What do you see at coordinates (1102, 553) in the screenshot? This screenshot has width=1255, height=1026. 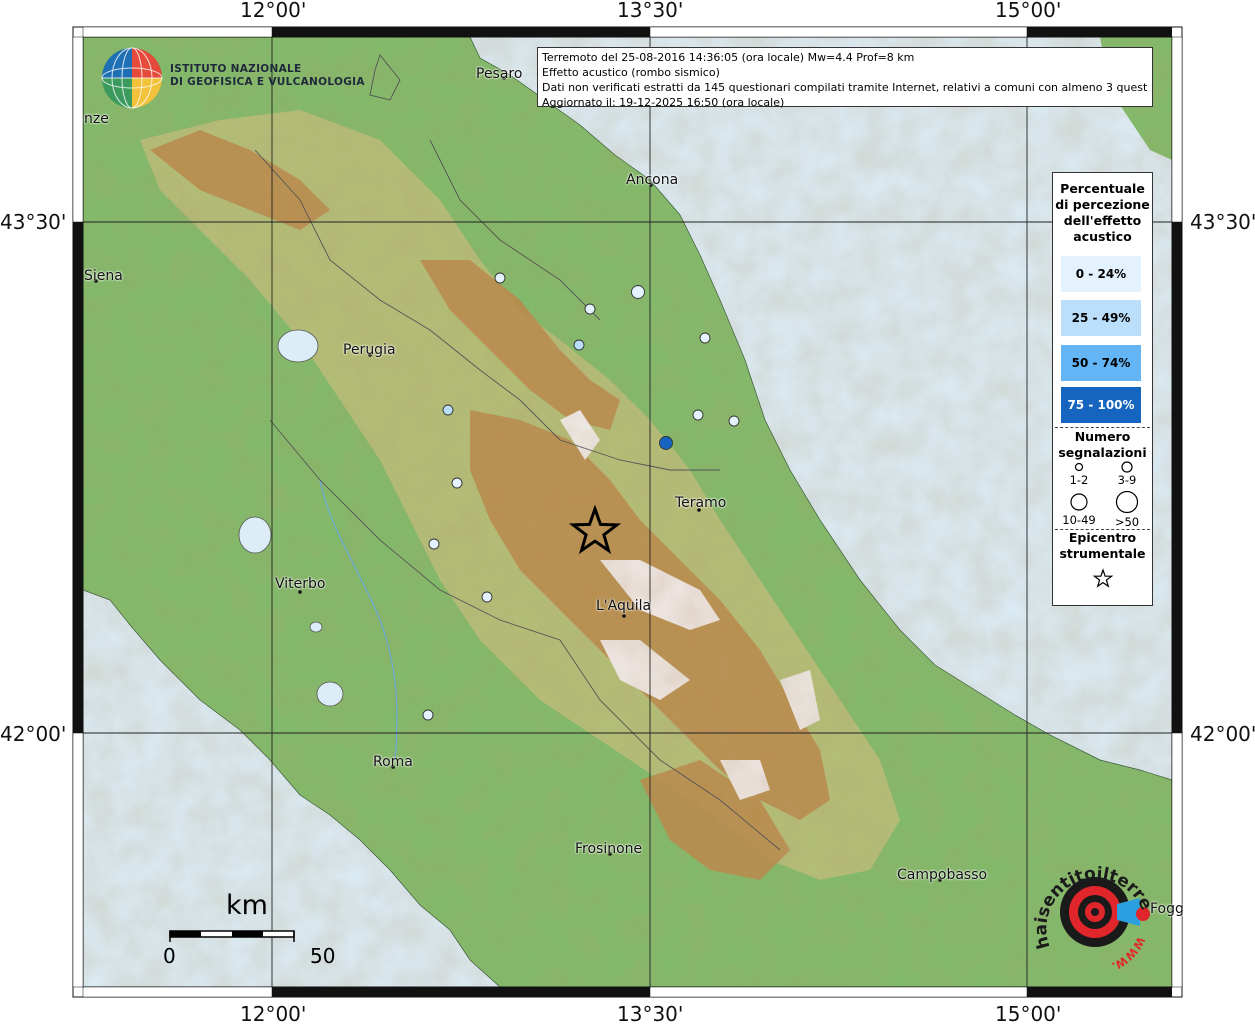 I see `legend-epicenter-title-line: strumentale` at bounding box center [1102, 553].